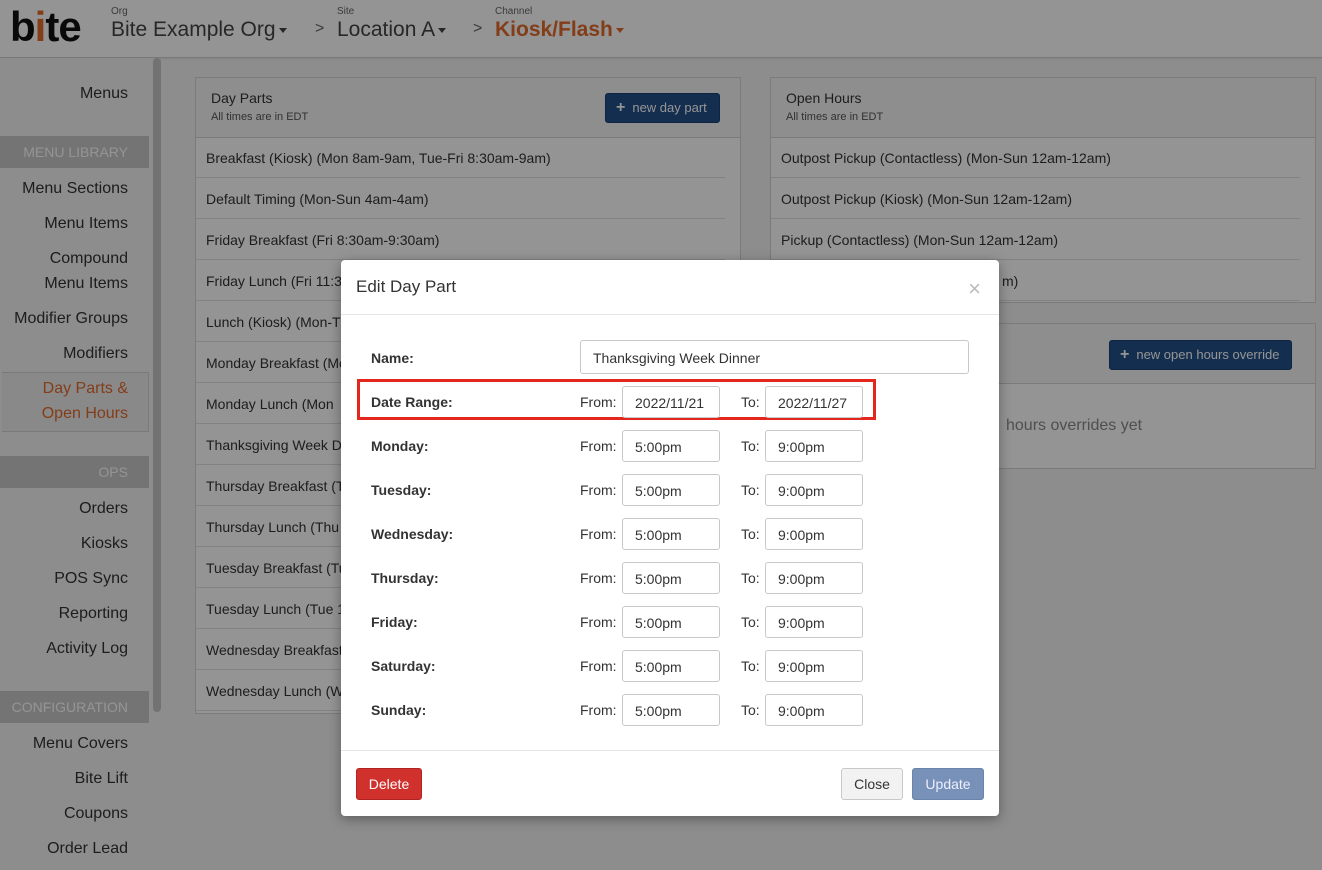 This screenshot has height=870, width=1322. Describe the element at coordinates (598, 534) in the screenshot. I see `wednesday-from-label: From:` at that location.